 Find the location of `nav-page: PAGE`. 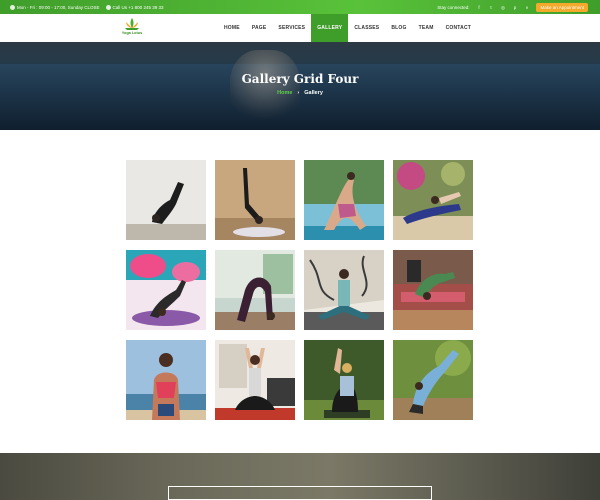

nav-page: PAGE is located at coordinates (259, 28).